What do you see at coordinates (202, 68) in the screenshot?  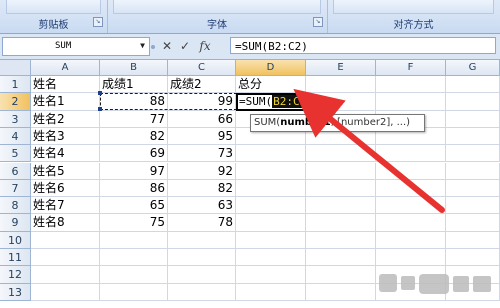 I see `column-header-c: C` at bounding box center [202, 68].